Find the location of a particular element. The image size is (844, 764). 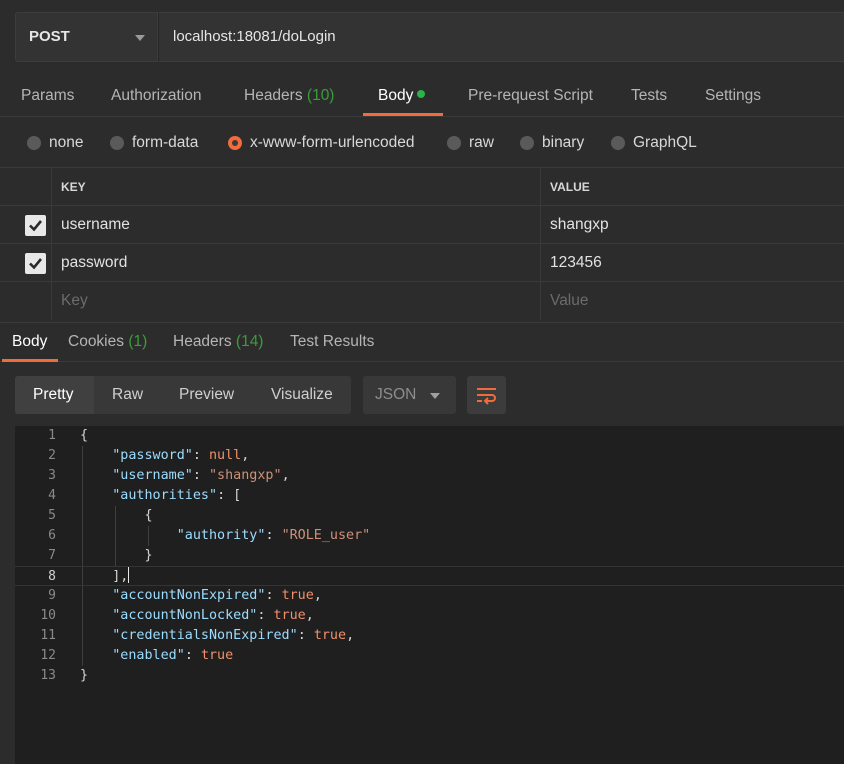

radio-none: none is located at coordinates (55, 143).